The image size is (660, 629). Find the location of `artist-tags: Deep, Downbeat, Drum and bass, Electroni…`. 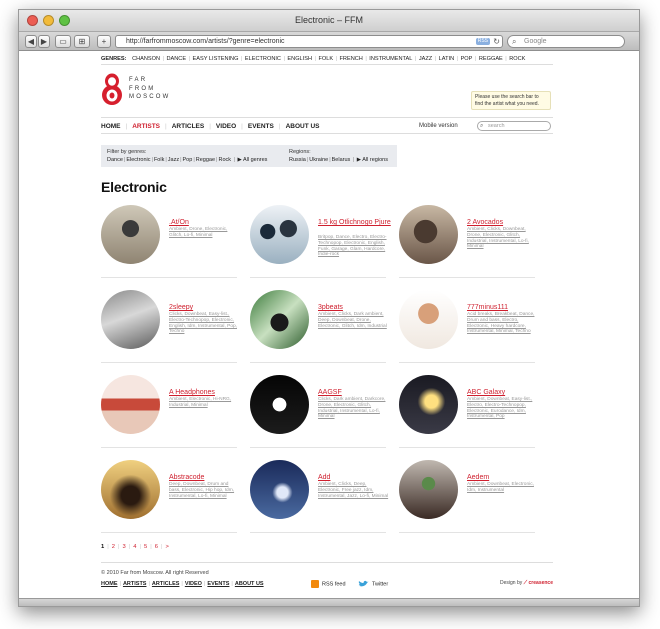

artist-tags: Deep, Downbeat, Drum and bass, Electroni… is located at coordinates (205, 490).